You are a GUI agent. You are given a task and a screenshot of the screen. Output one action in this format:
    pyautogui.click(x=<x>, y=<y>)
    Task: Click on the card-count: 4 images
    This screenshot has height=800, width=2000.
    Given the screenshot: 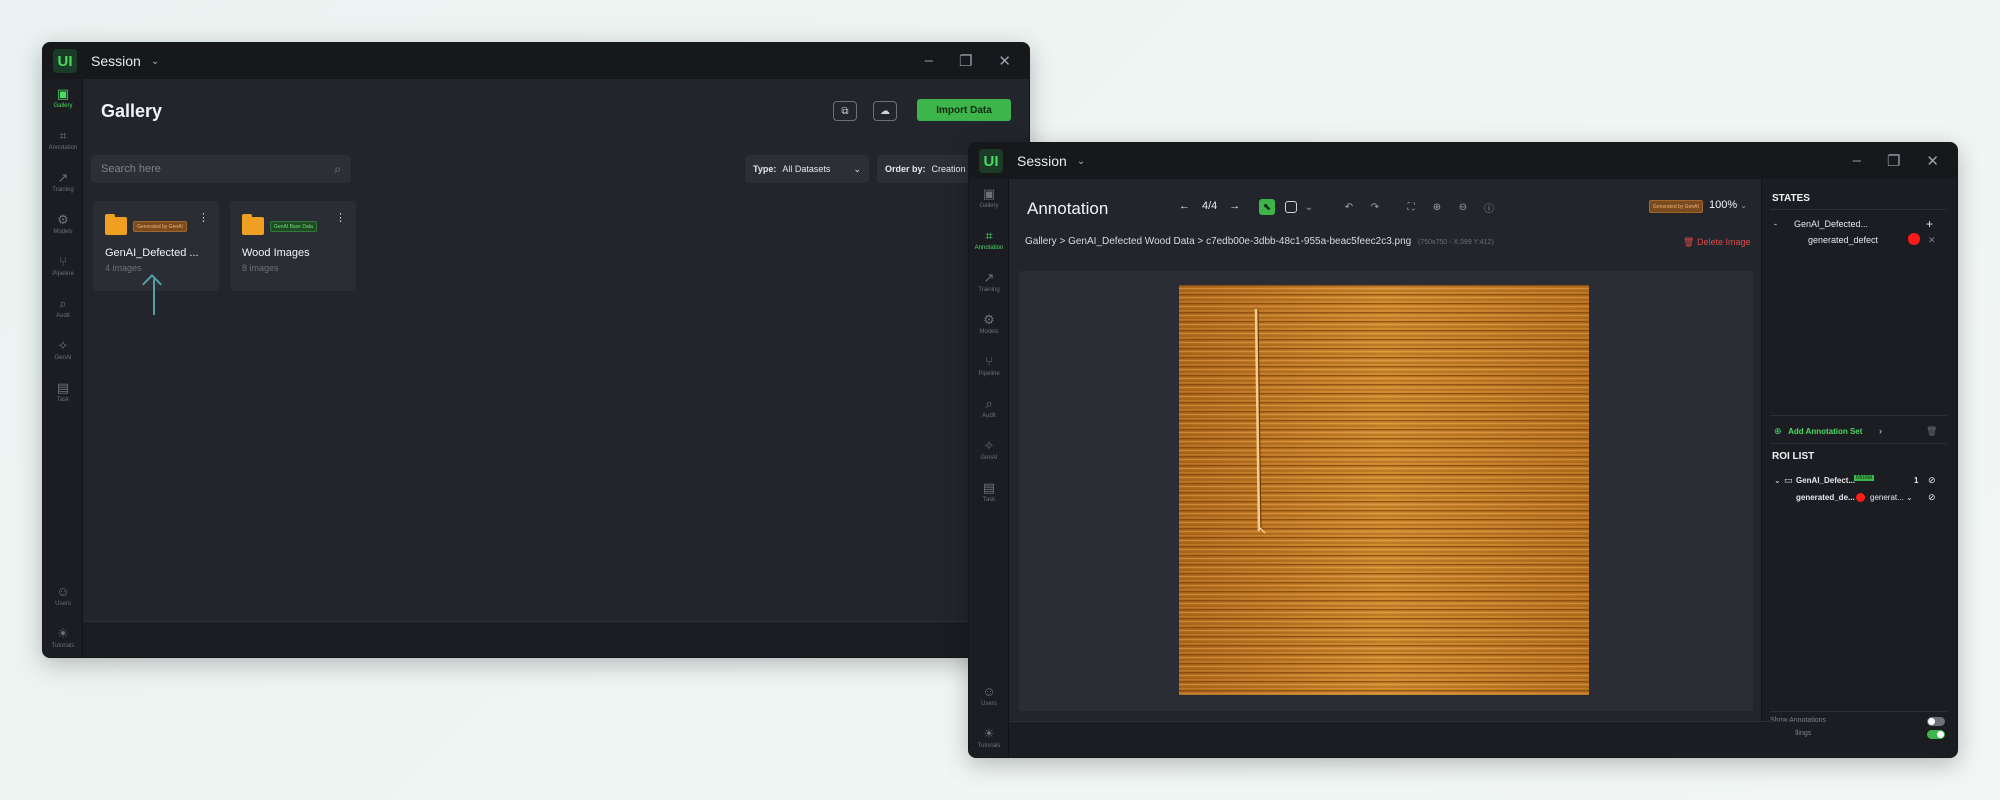 What is the action you would take?
    pyautogui.click(x=123, y=268)
    